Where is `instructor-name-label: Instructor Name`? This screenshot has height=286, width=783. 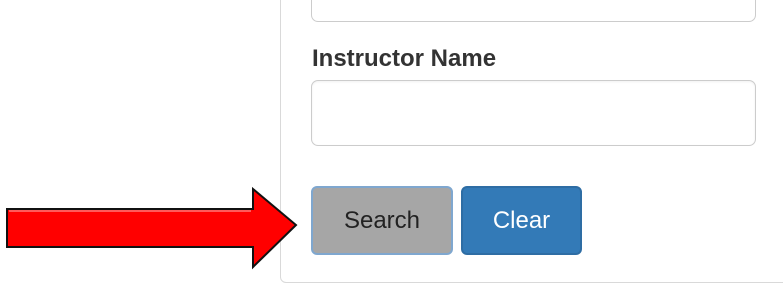 instructor-name-label: Instructor Name is located at coordinates (404, 58).